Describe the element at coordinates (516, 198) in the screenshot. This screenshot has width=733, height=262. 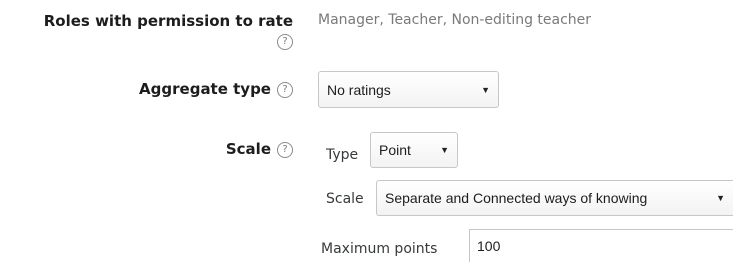
I see `scale-scale-selected: Separate and Connected ways of knowing` at that location.